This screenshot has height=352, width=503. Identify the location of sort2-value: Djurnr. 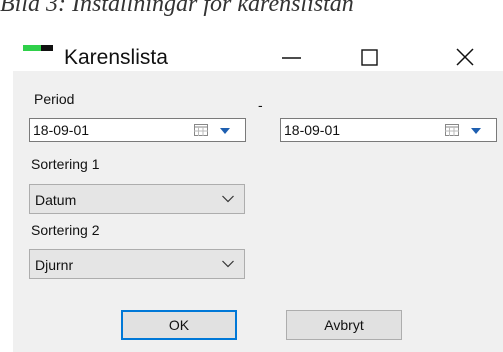
(54, 265).